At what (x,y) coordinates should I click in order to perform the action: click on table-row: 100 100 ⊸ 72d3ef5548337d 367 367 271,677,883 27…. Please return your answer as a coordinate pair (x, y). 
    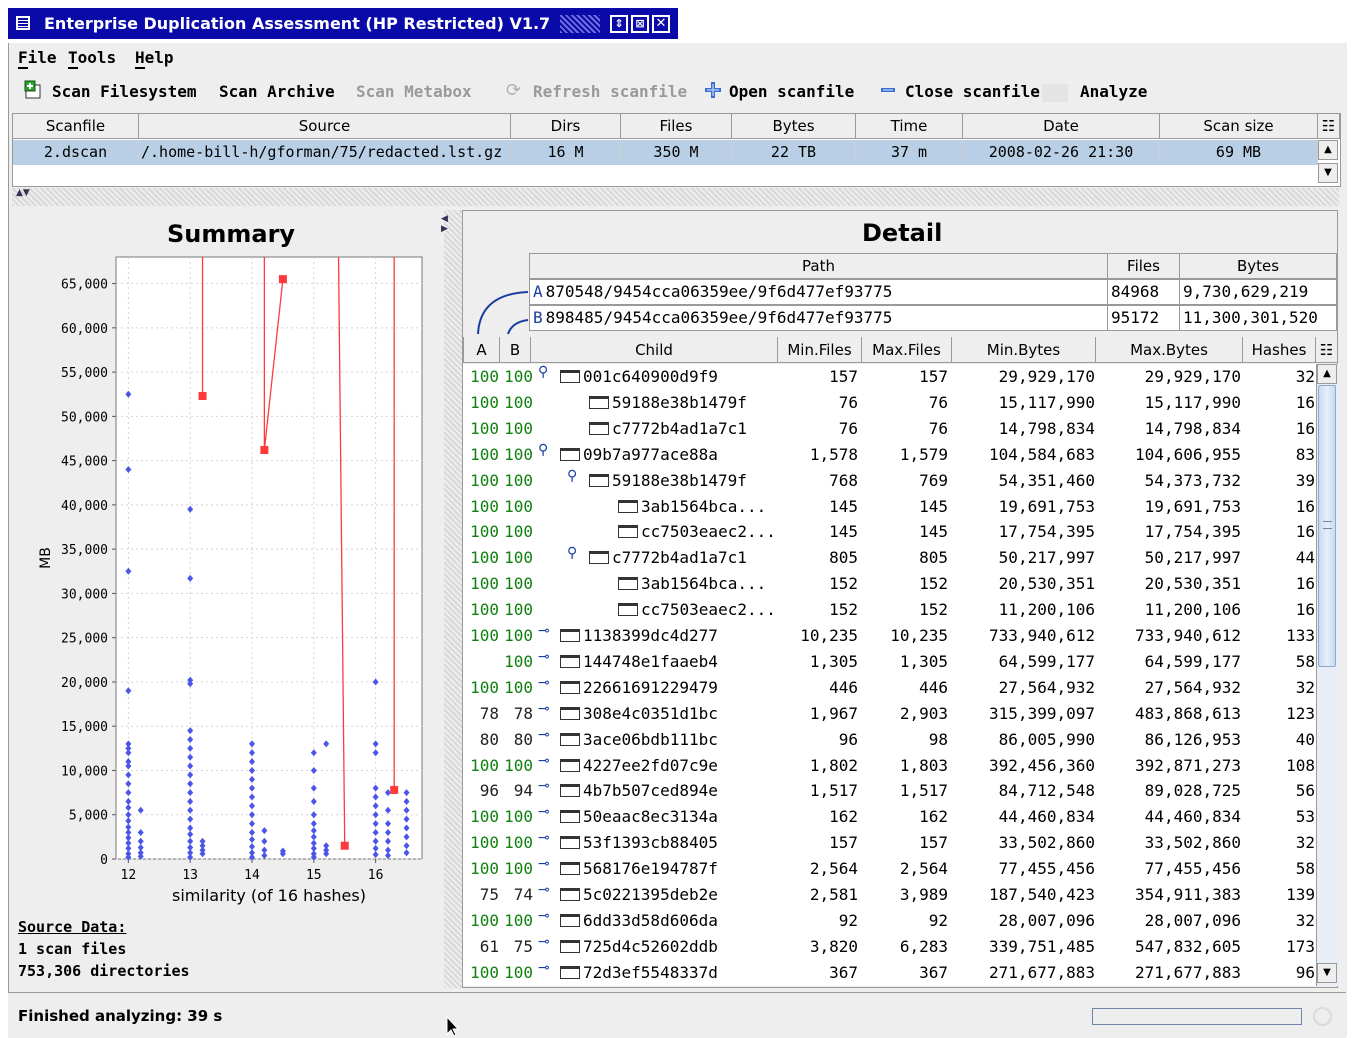
    Looking at the image, I should click on (889, 973).